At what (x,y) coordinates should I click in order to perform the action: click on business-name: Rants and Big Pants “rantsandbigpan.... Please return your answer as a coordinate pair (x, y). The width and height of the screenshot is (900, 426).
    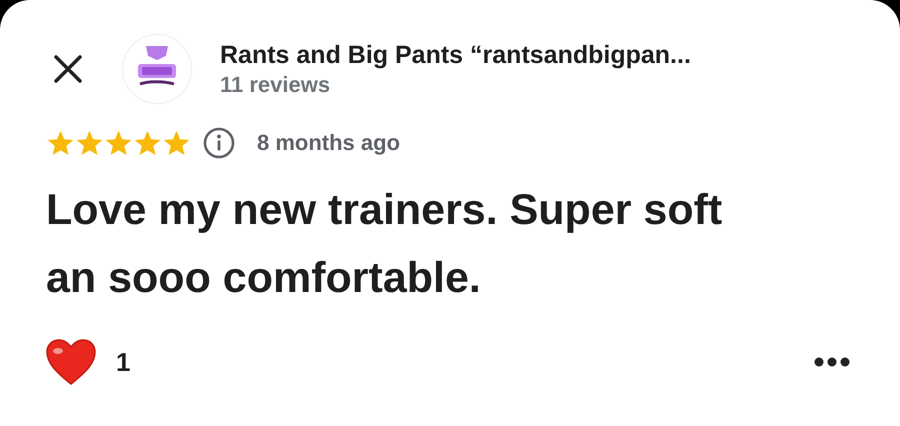
    Looking at the image, I should click on (455, 55).